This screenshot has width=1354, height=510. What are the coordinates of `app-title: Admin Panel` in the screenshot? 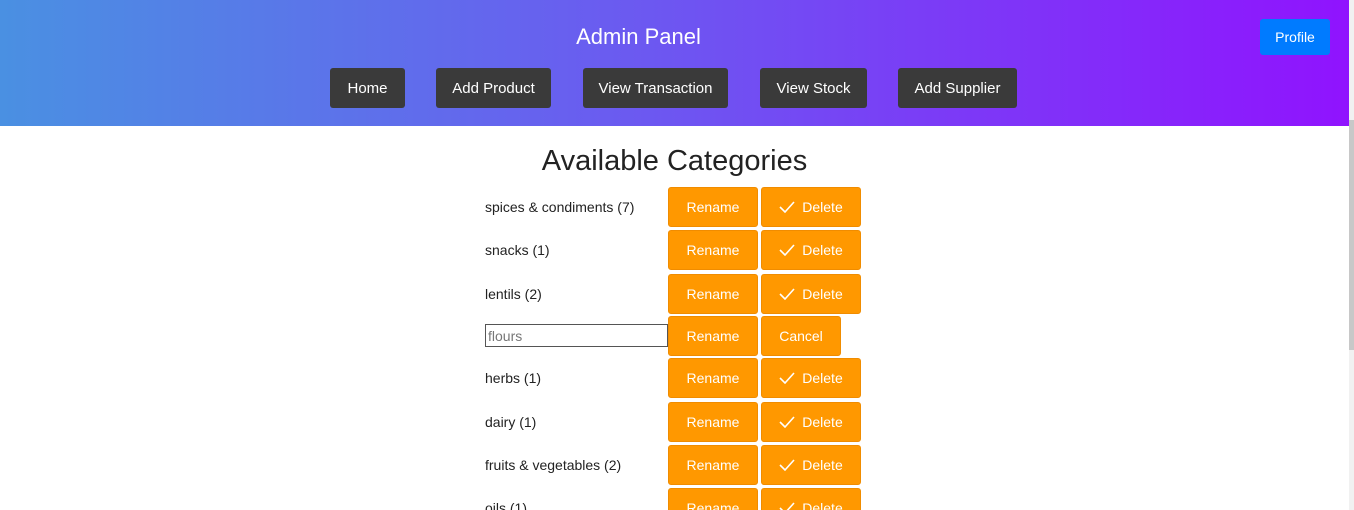 It's located at (638, 36).